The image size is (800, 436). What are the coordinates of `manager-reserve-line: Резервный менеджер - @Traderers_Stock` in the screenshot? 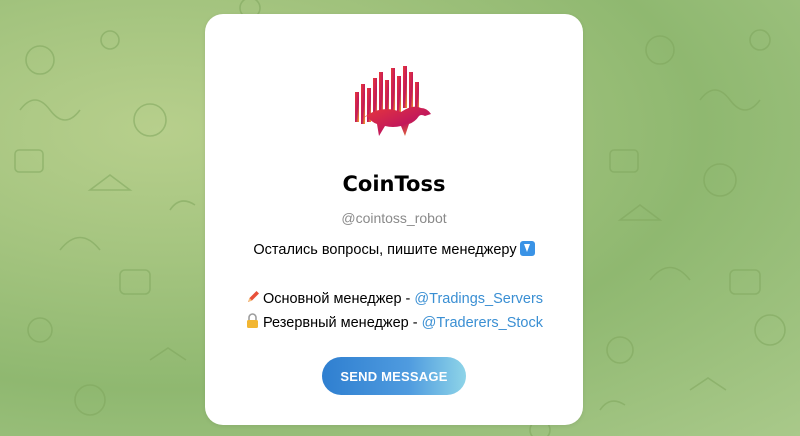 It's located at (394, 322).